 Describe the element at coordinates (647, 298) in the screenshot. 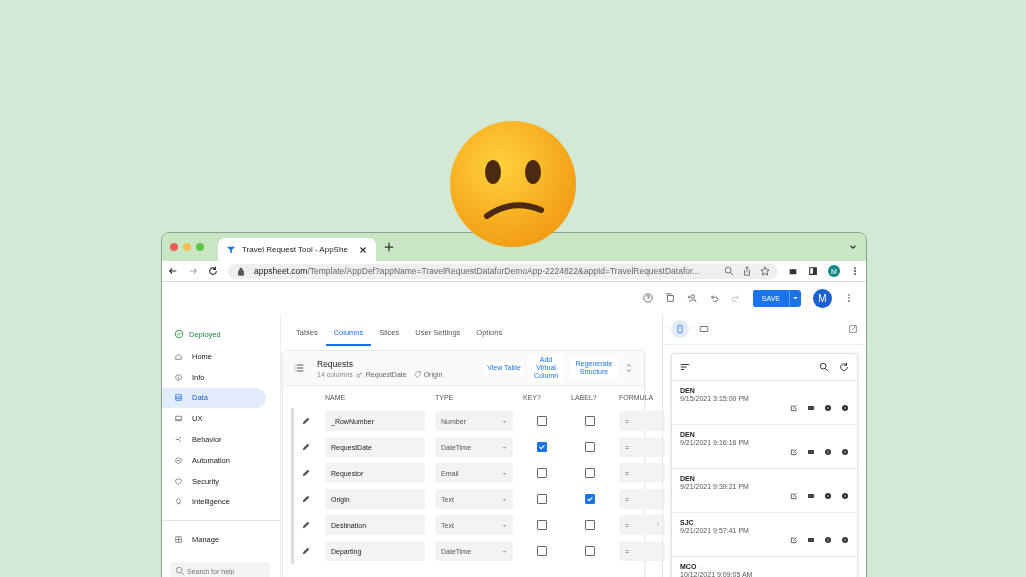

I see `help-icon` at that location.